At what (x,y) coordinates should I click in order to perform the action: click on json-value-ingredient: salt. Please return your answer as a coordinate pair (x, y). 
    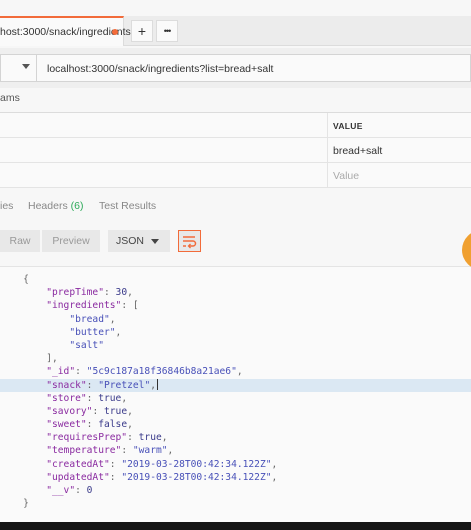
    Looking at the image, I should click on (87, 345).